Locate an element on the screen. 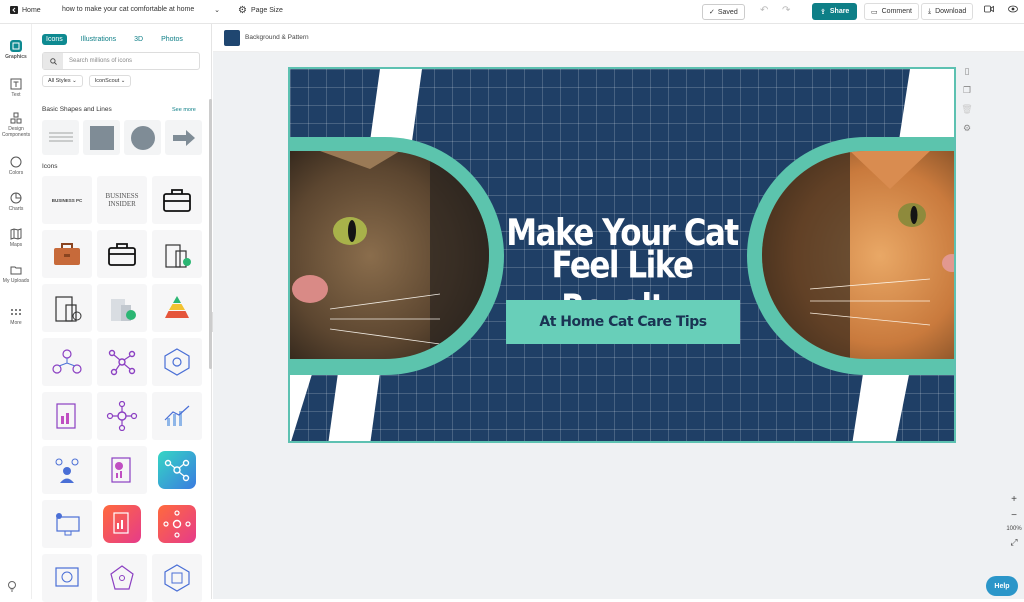 This screenshot has height=602, width=1024. nodes-icon is located at coordinates (122, 362).